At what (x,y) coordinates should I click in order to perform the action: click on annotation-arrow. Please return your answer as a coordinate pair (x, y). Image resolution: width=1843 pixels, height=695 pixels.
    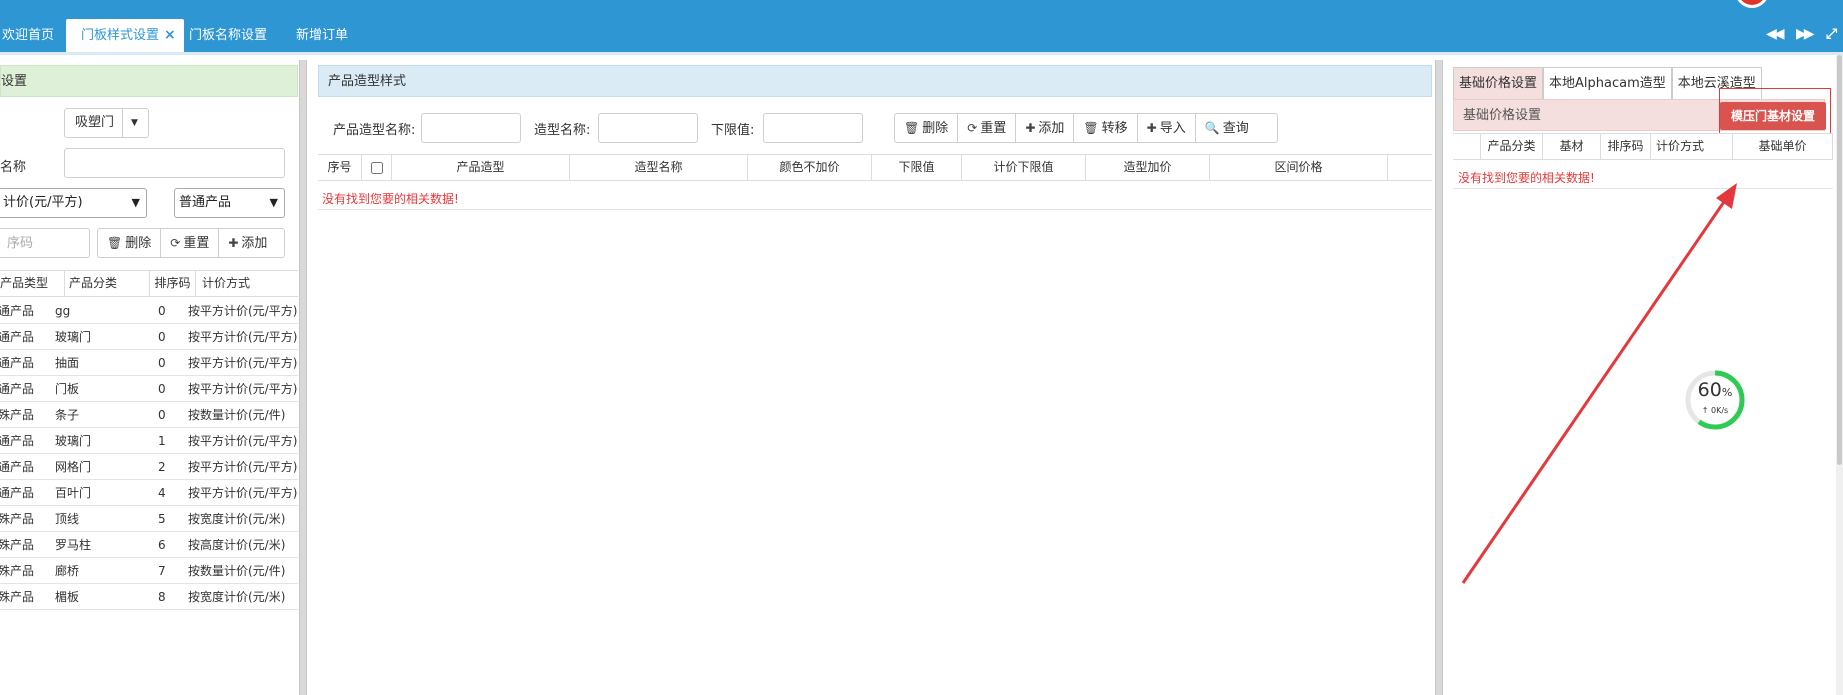
    Looking at the image, I should click on (1599, 383).